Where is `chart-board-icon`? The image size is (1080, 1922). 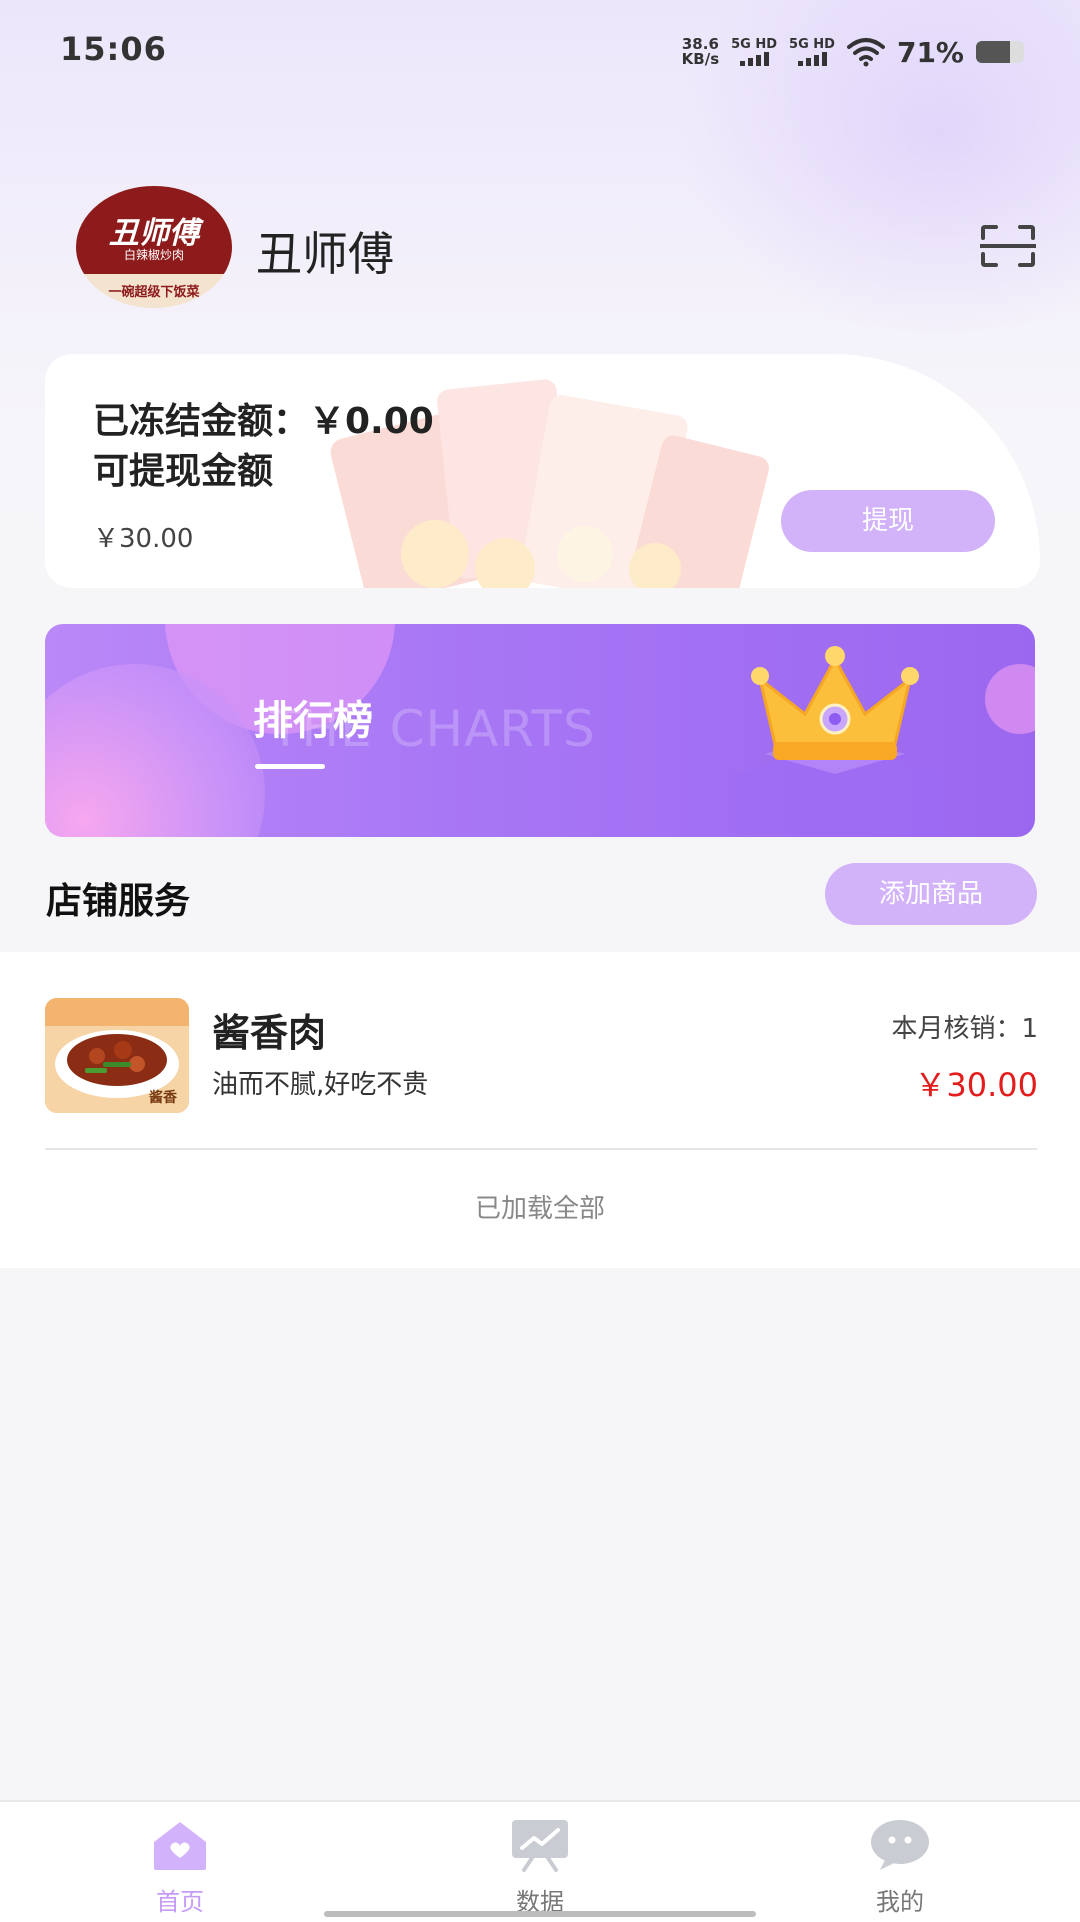
chart-board-icon is located at coordinates (540, 1846).